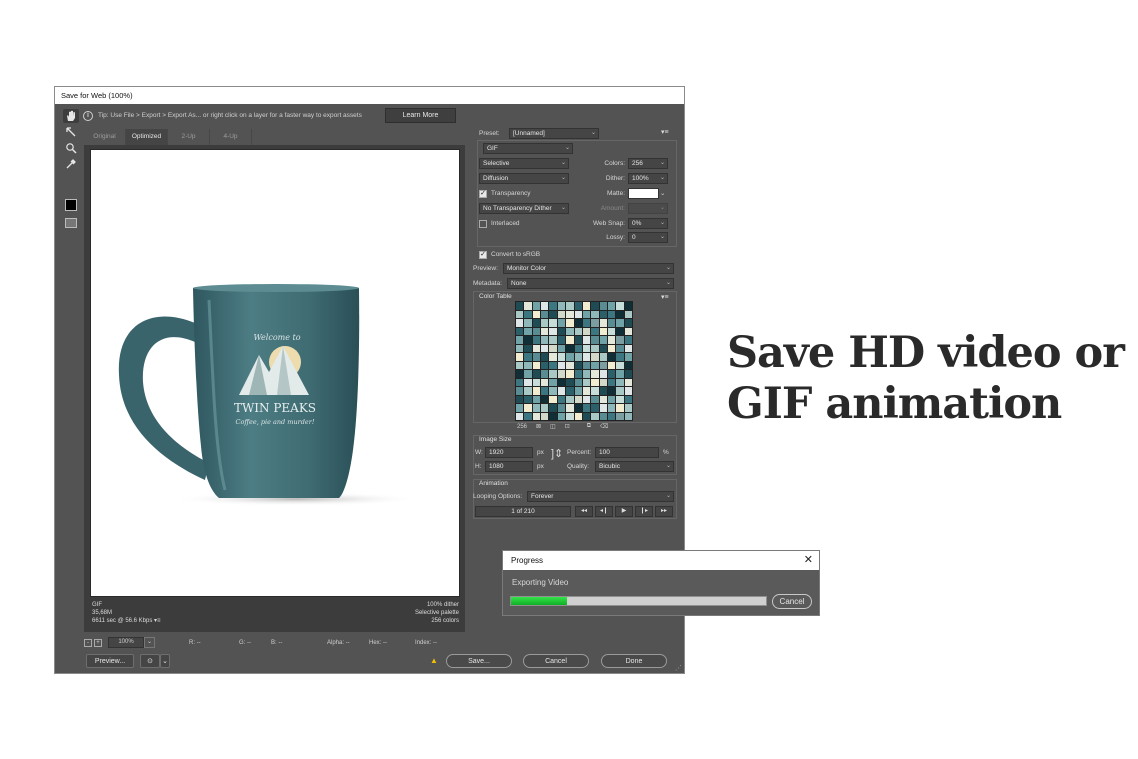  I want to click on tab-original: Original, so click(105, 137).